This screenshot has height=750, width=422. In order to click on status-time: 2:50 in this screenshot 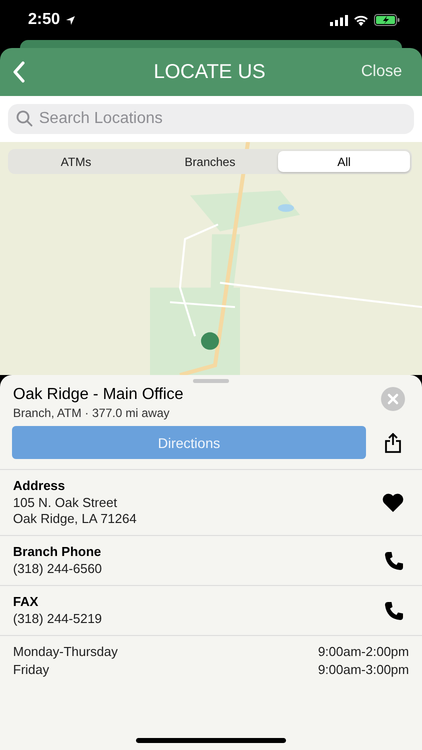, I will do `click(44, 20)`.